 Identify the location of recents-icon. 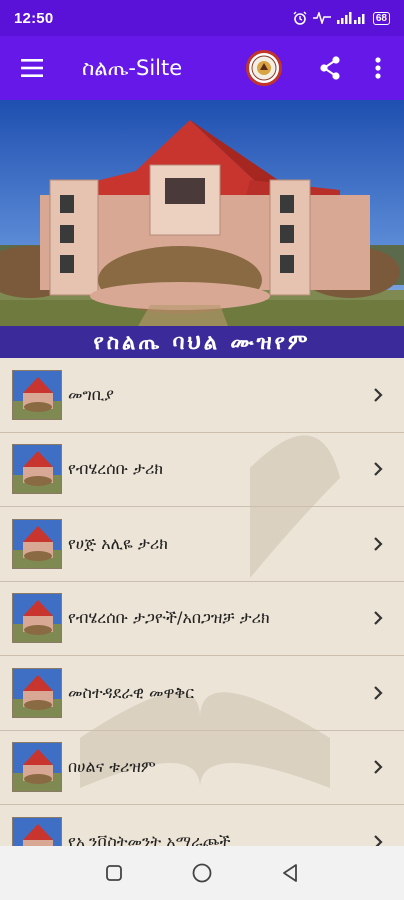
(114, 873).